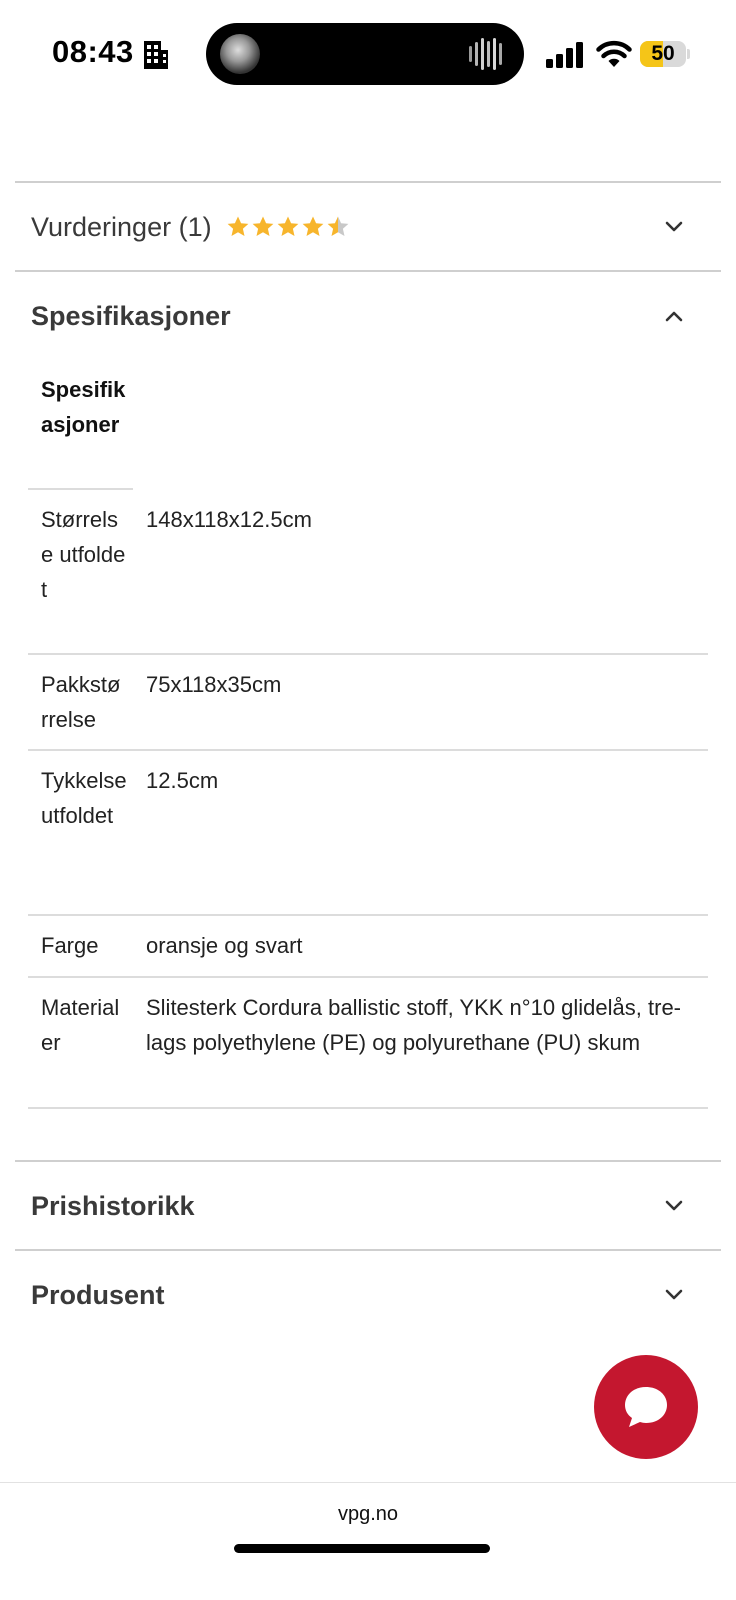 The height and width of the screenshot is (1600, 736). What do you see at coordinates (368, 1541) in the screenshot?
I see `browser-address-bar: vpg.no` at bounding box center [368, 1541].